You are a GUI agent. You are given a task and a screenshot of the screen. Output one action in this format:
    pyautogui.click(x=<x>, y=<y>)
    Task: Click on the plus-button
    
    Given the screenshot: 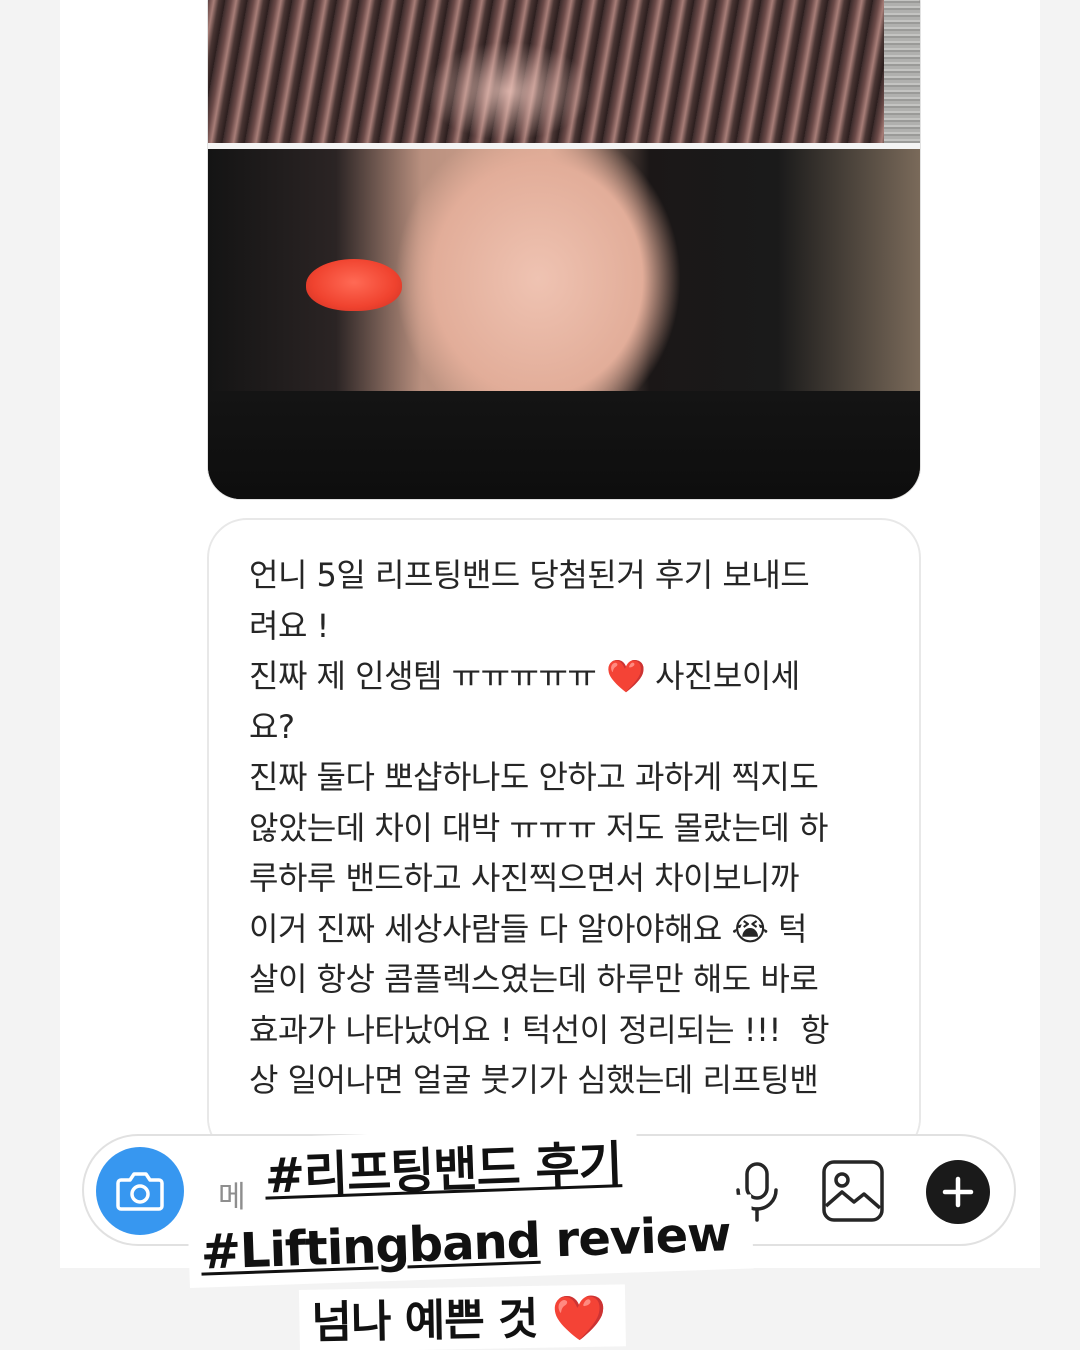 What is the action you would take?
    pyautogui.click(x=958, y=1192)
    